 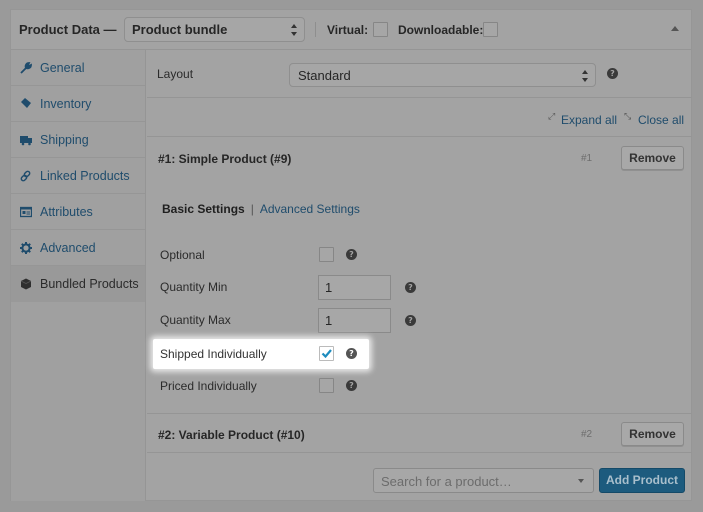 I want to click on sidebar-item-label: Bundled Products, so click(x=89, y=284).